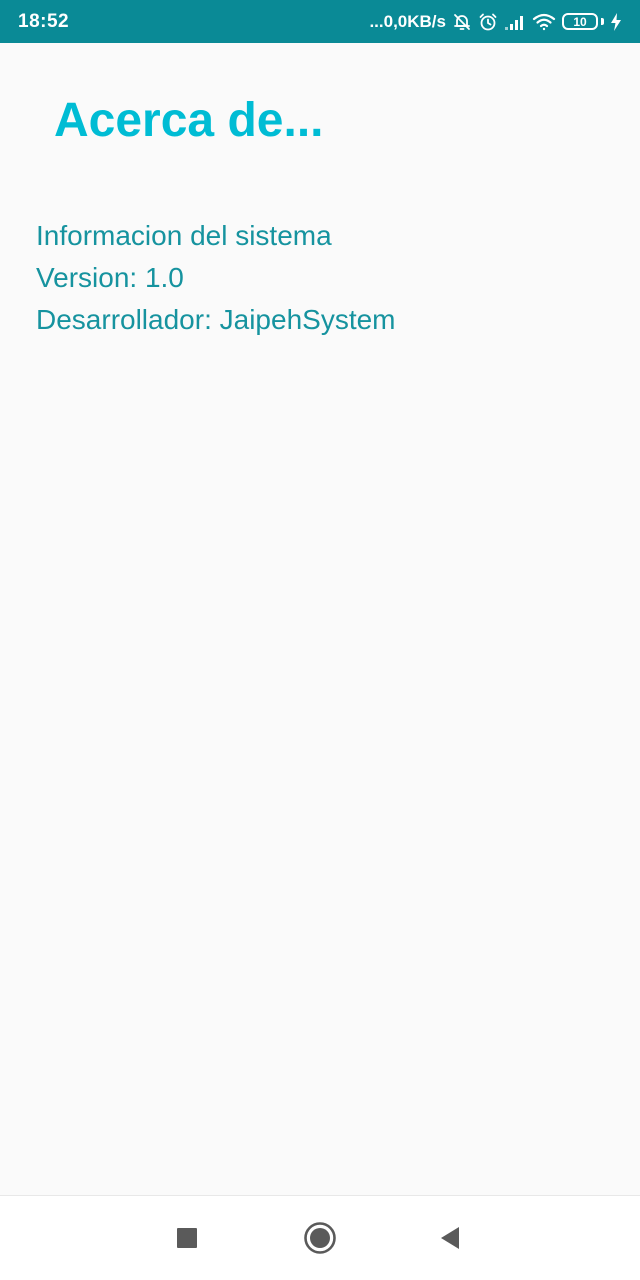 Image resolution: width=640 pixels, height=1280 pixels. Describe the element at coordinates (184, 235) in the screenshot. I see `info-system-label: Informacion del sistema` at that location.